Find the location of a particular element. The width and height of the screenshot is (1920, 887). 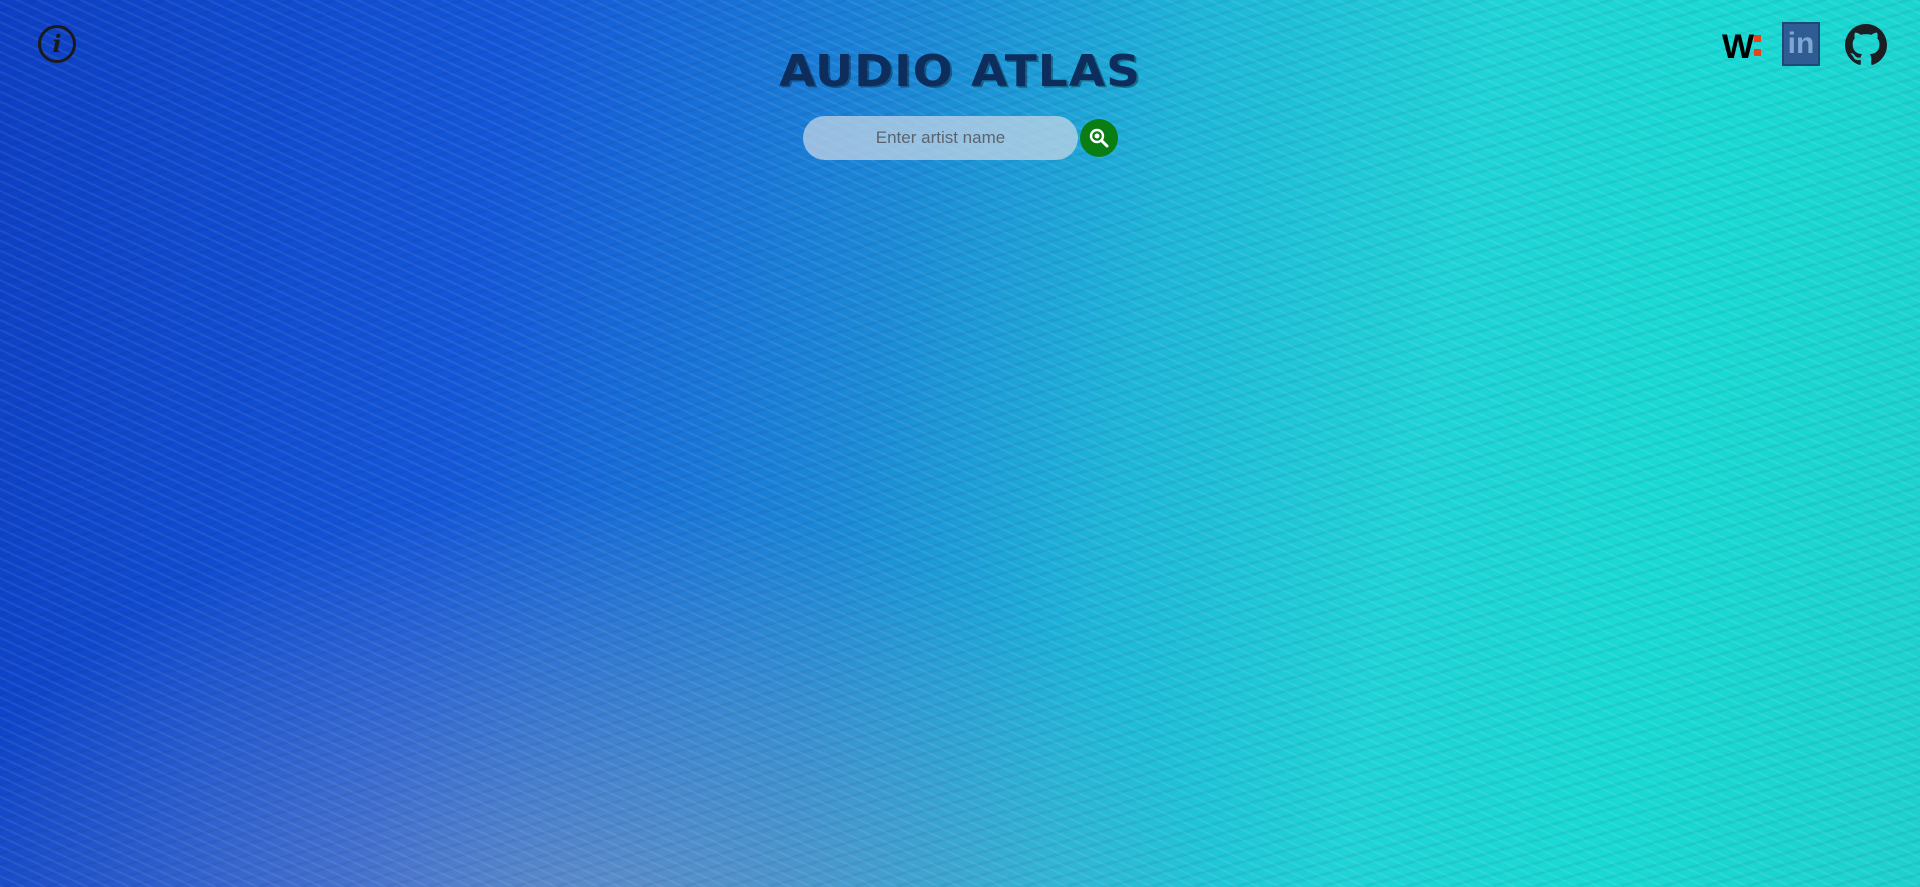

search-button is located at coordinates (1099, 138).